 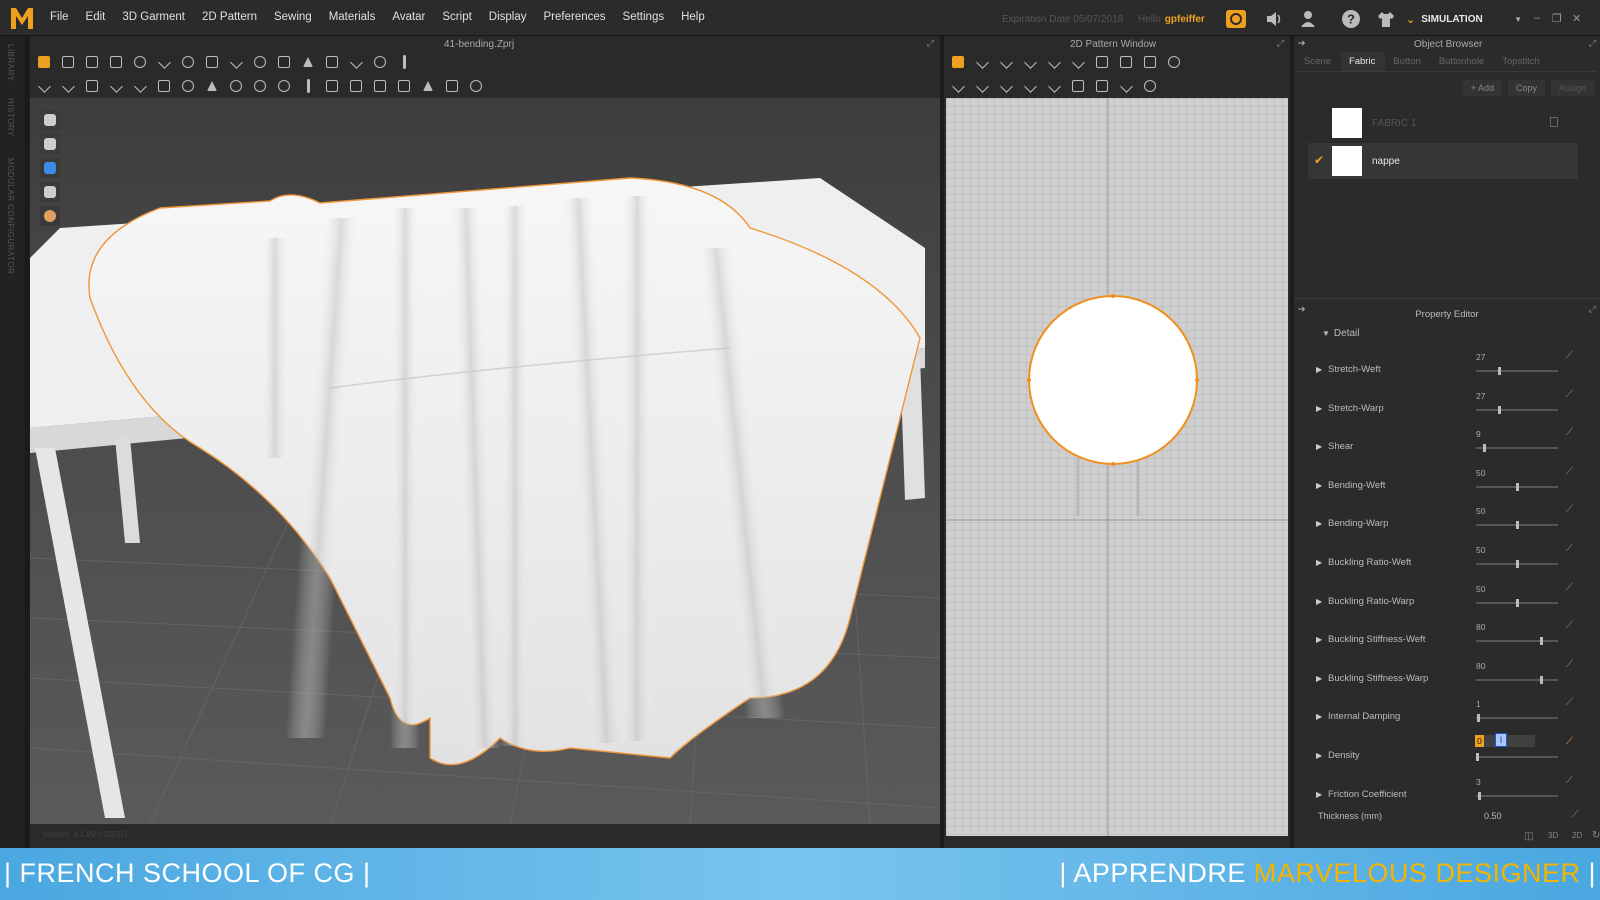 What do you see at coordinates (456, 17) in the screenshot?
I see `menu-script: Script` at bounding box center [456, 17].